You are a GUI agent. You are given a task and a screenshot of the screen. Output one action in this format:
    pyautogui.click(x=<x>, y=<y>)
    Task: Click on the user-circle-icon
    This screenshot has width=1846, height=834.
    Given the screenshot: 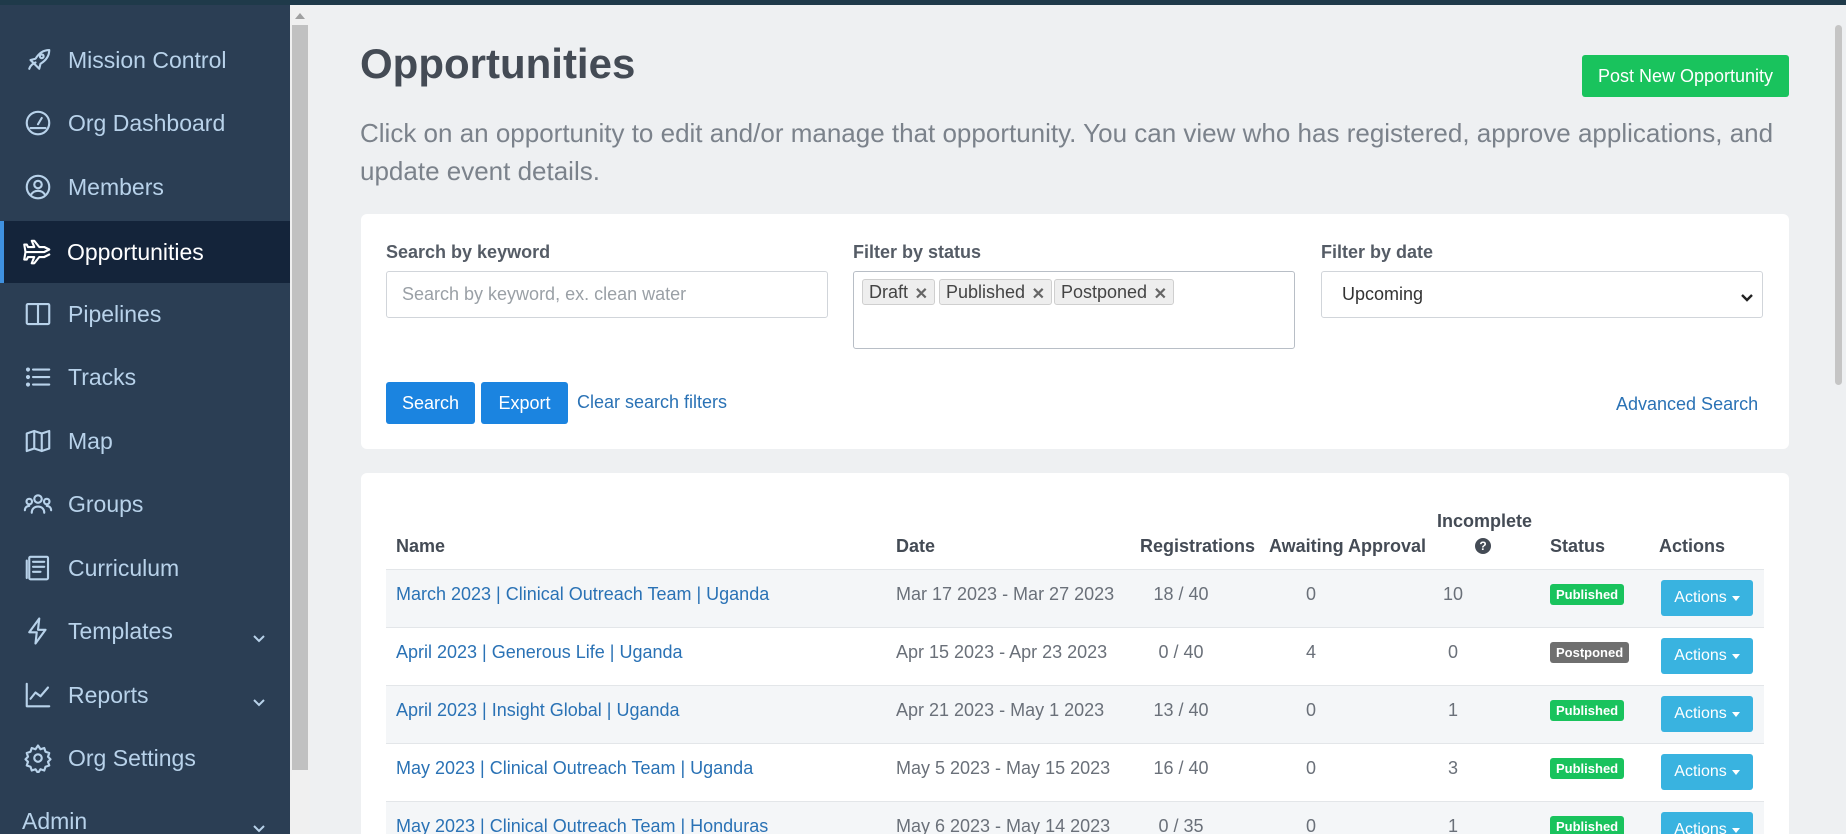 What is the action you would take?
    pyautogui.click(x=38, y=187)
    